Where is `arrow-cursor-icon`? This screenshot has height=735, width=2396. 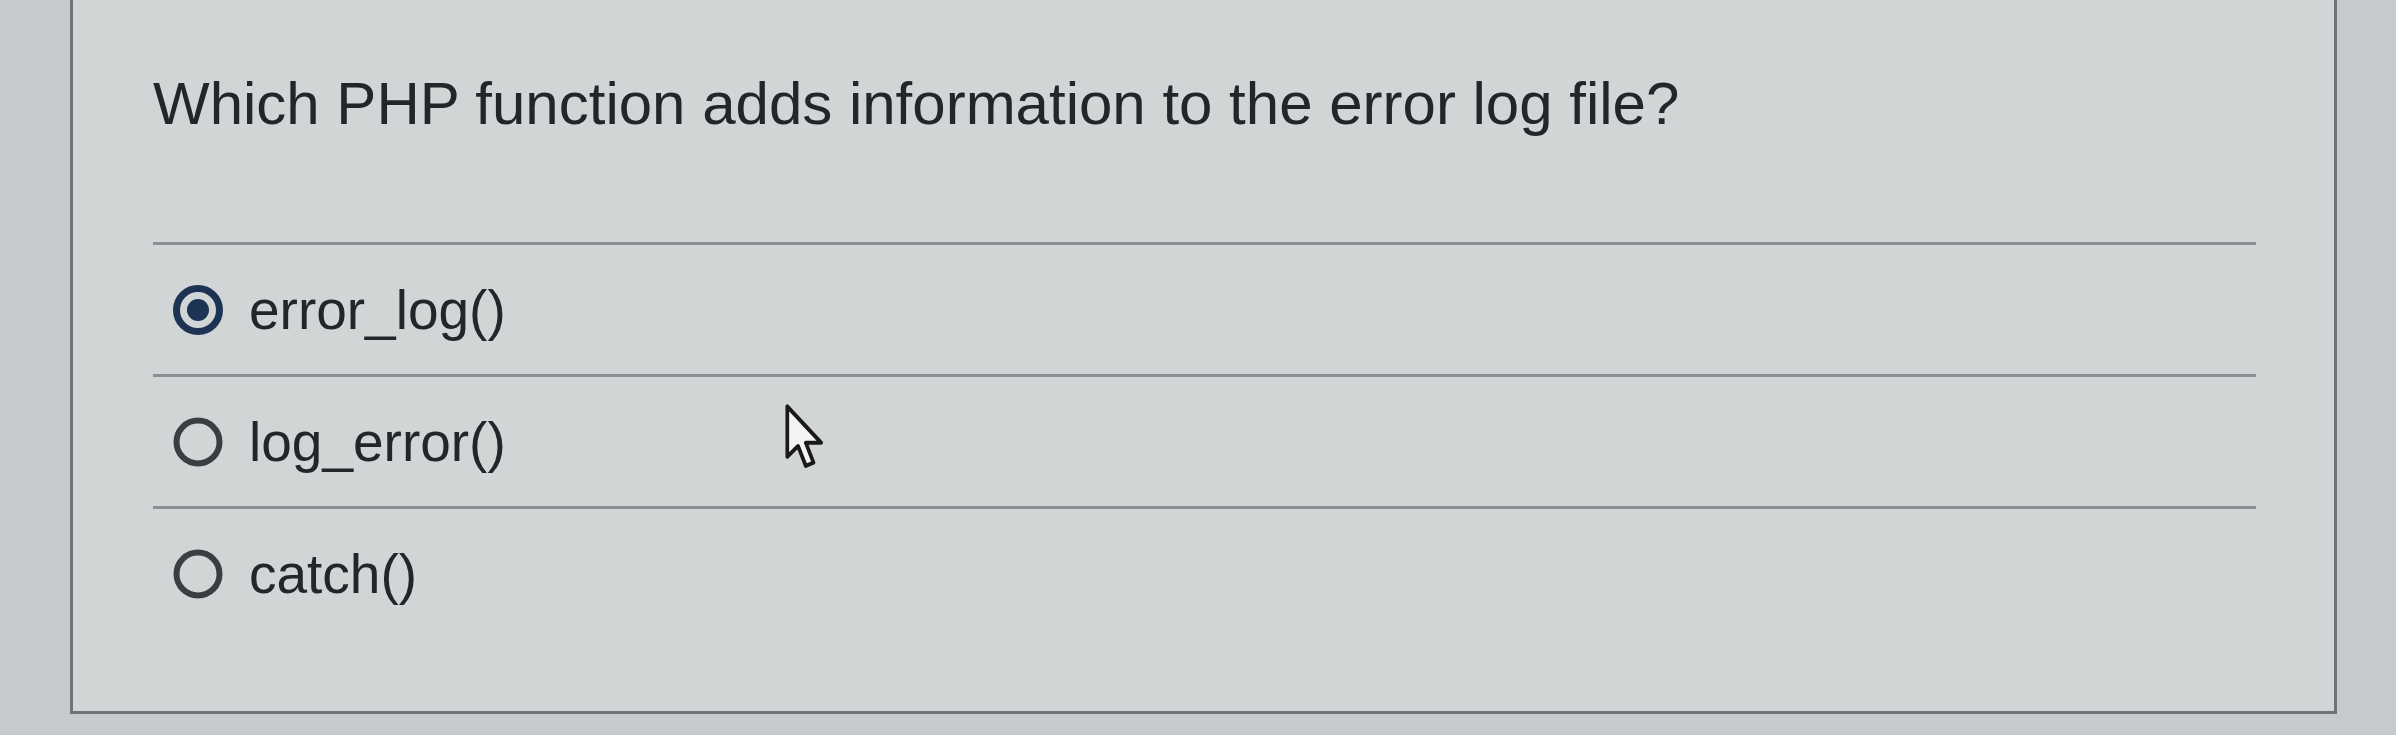
arrow-cursor-icon is located at coordinates (805, 437).